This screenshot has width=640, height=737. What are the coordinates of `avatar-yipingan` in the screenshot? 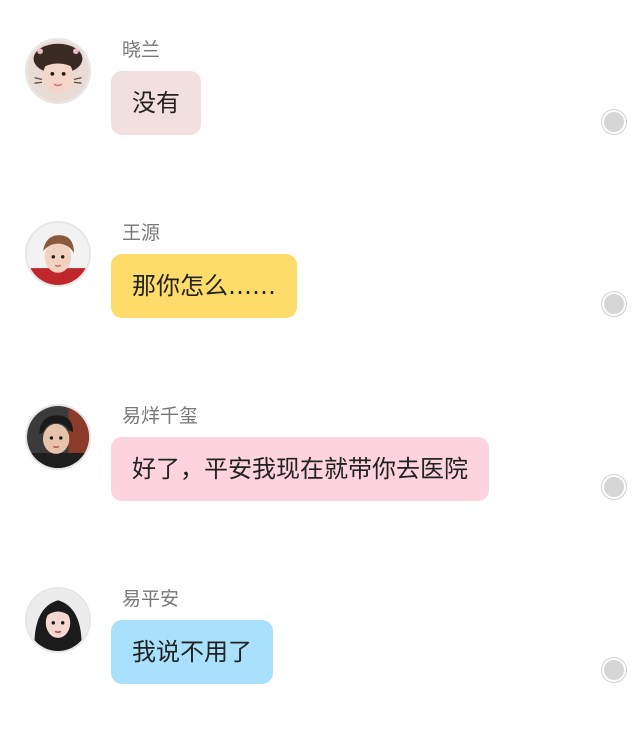 It's located at (58, 620).